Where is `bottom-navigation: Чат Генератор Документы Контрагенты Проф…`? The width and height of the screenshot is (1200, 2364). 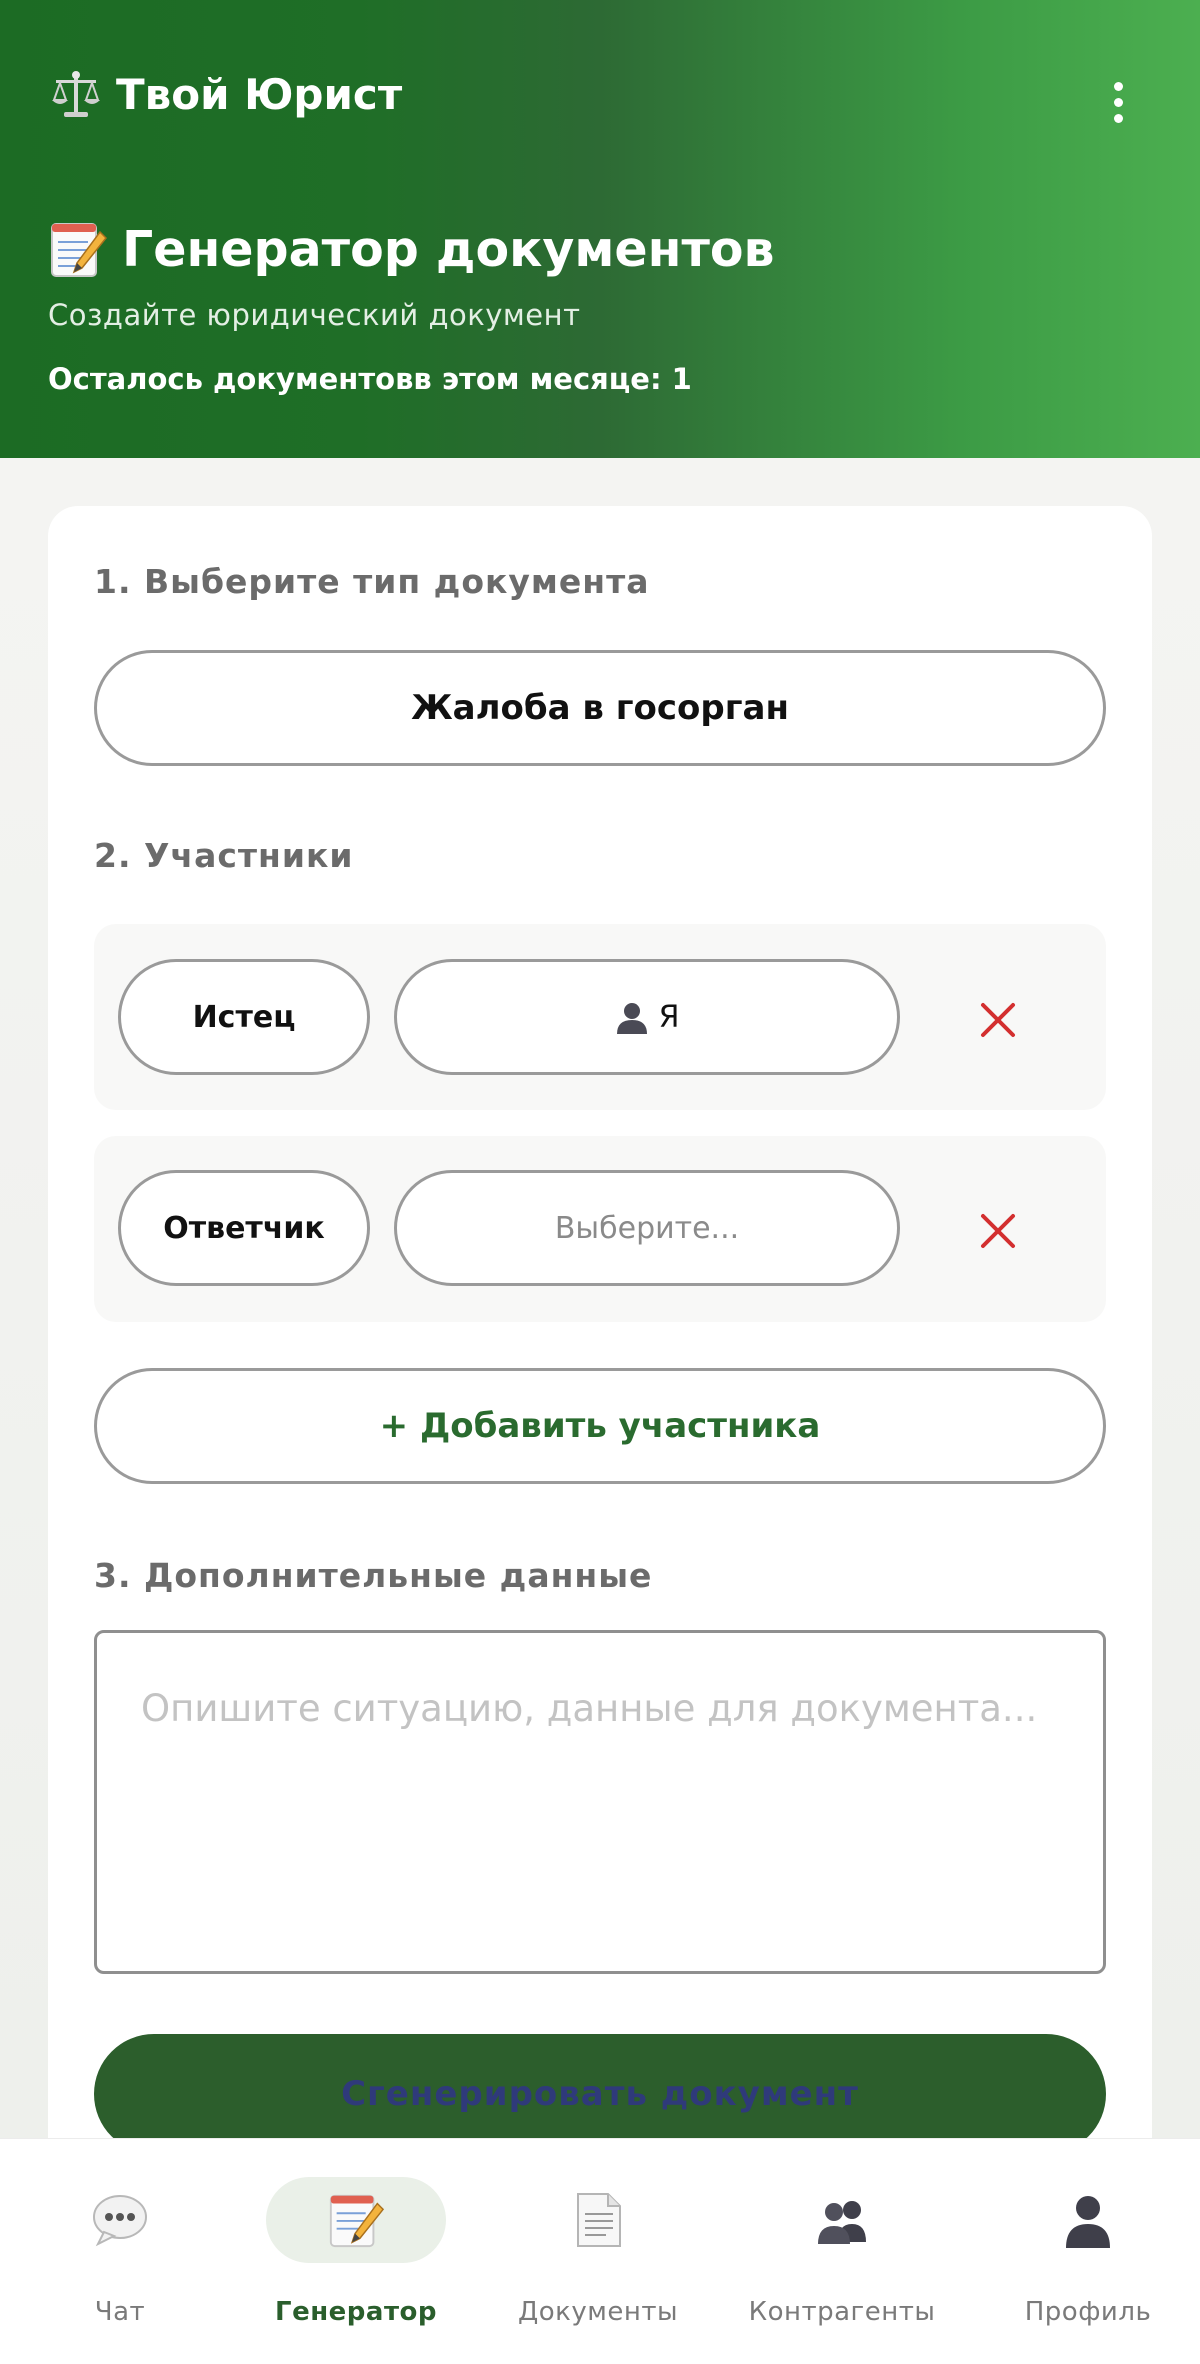 bottom-navigation: Чат Генератор Документы Контрагенты Проф… is located at coordinates (600, 2251).